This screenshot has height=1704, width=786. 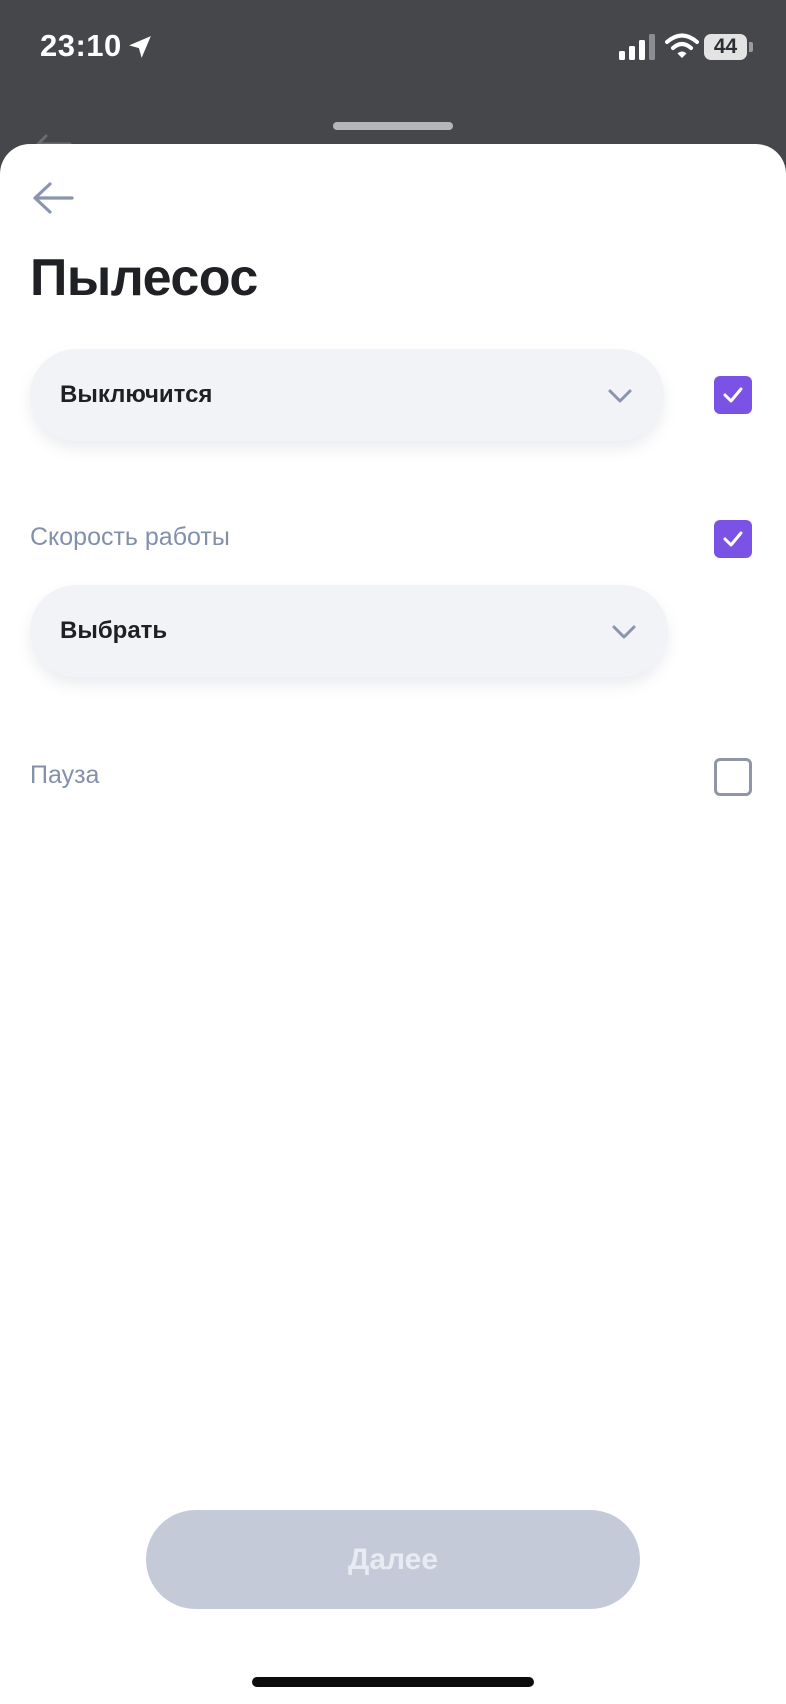 What do you see at coordinates (393, 1682) in the screenshot?
I see `home-indicator` at bounding box center [393, 1682].